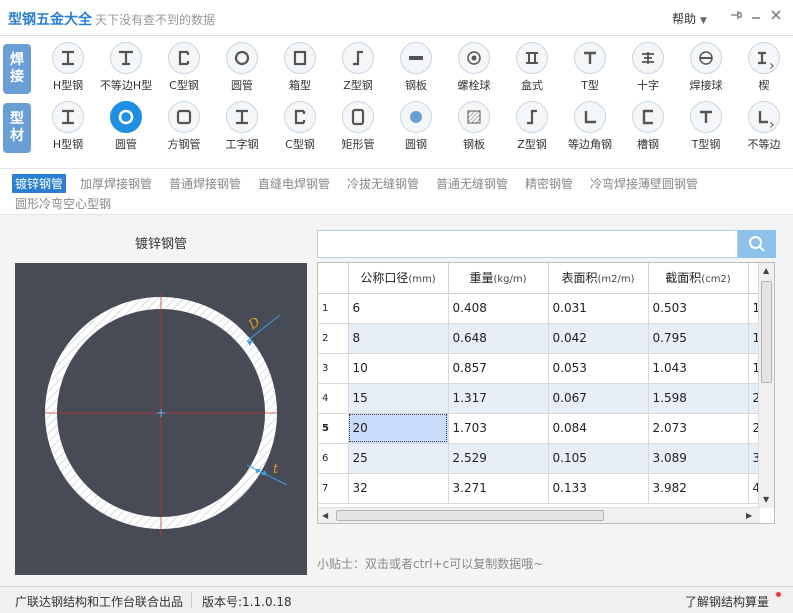 The width and height of the screenshot is (793, 613). Describe the element at coordinates (757, 244) in the screenshot. I see `search-button` at that location.